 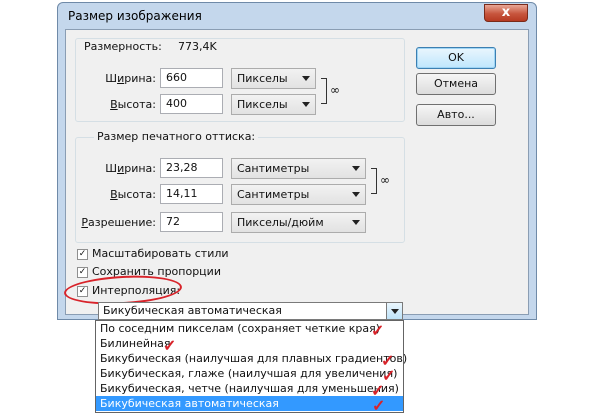 I want to click on resolution-unit: Пикселы/дюйм, so click(x=280, y=222).